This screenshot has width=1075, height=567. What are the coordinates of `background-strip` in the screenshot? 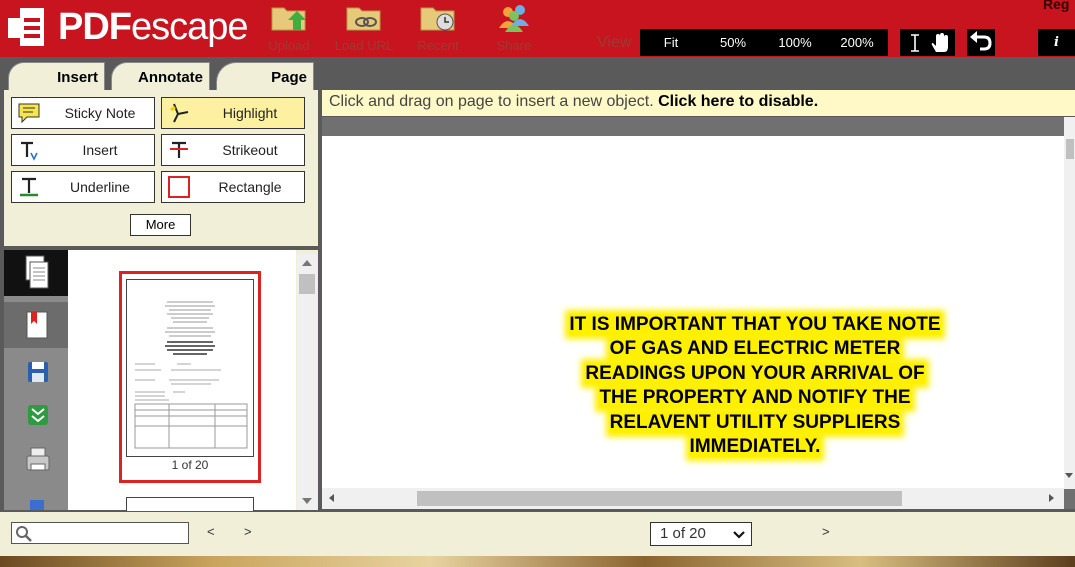 It's located at (537, 561).